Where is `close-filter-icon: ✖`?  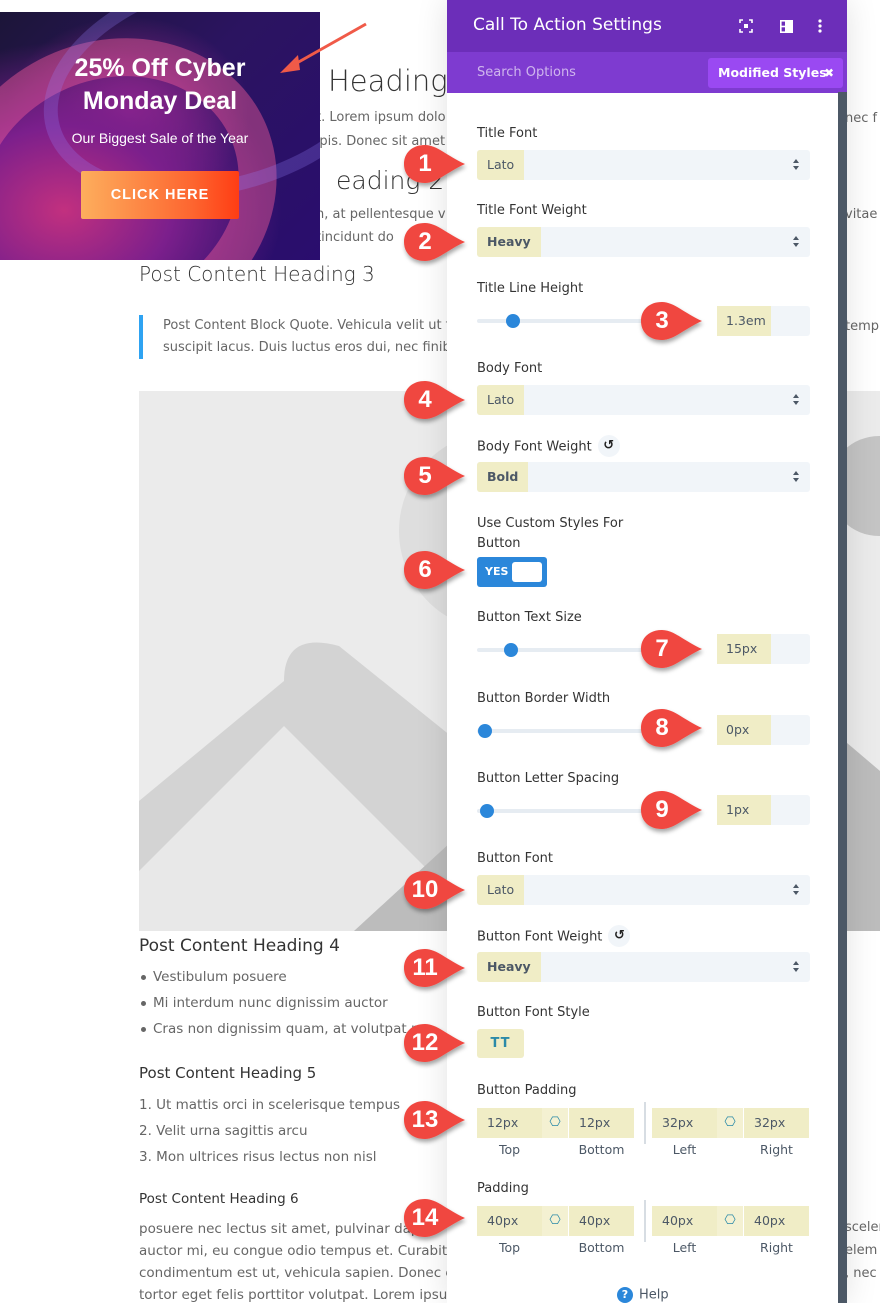 close-filter-icon: ✖ is located at coordinates (829, 73).